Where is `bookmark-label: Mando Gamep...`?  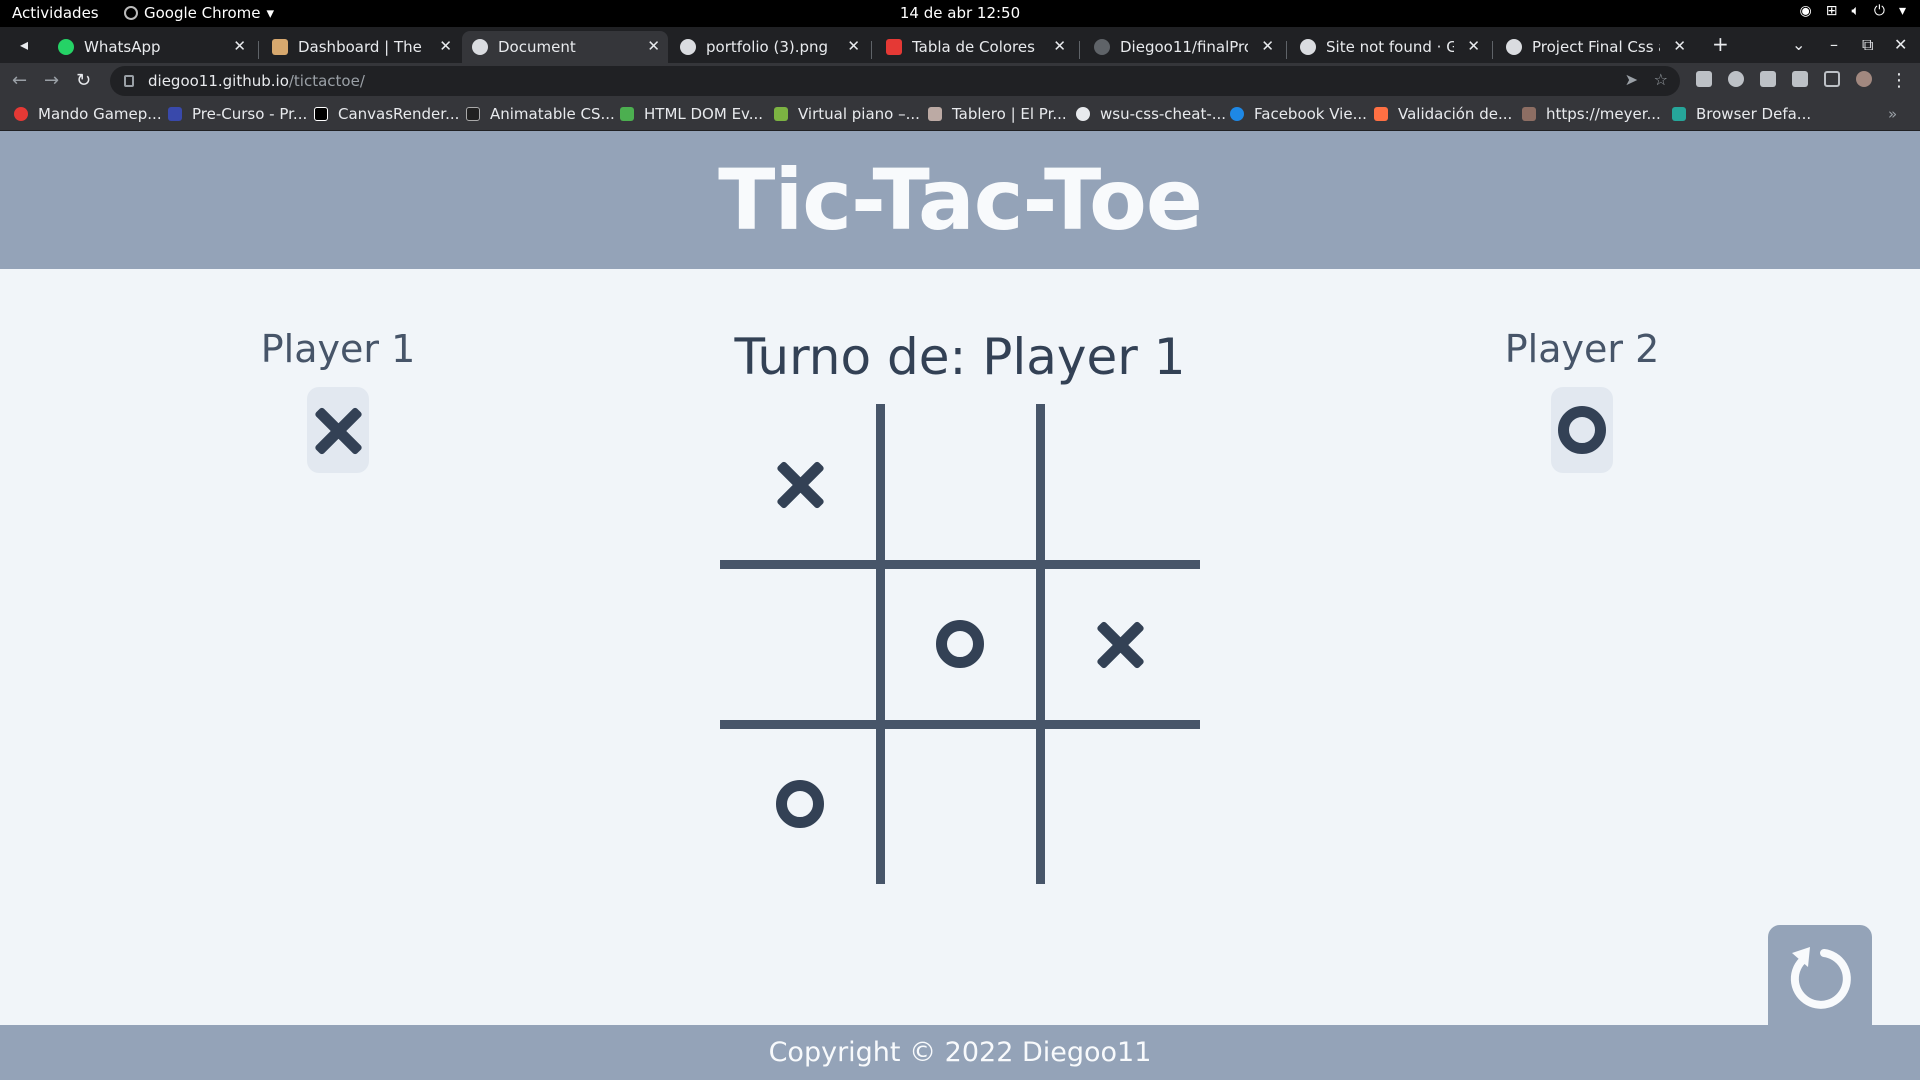
bookmark-label: Mando Gamep... is located at coordinates (100, 114).